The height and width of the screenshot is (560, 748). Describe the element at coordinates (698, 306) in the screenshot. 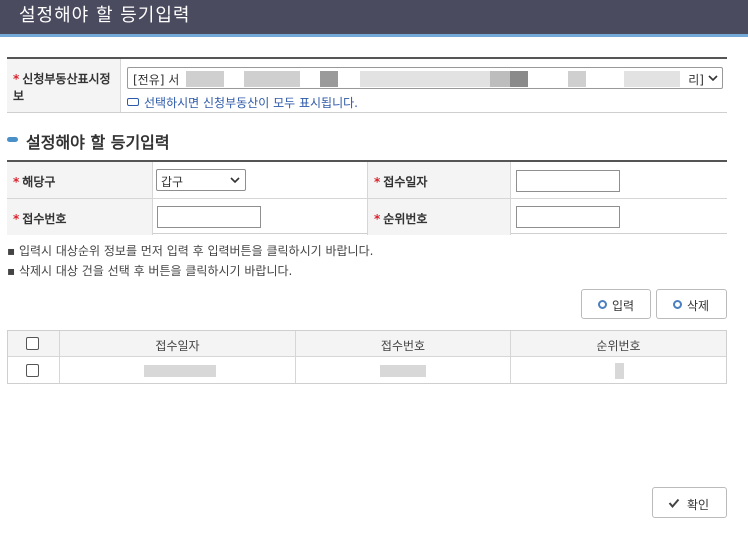

I see `delete-button-label: 삭제` at that location.